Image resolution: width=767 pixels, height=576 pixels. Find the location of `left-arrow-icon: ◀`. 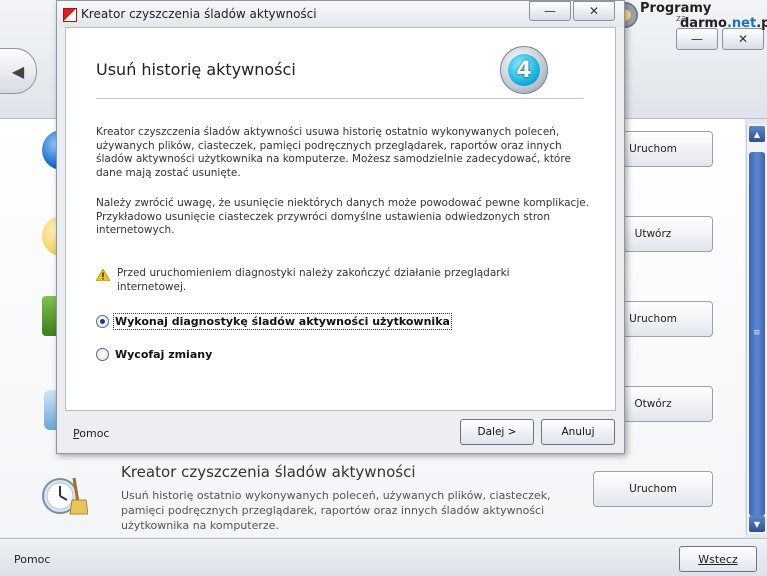

left-arrow-icon: ◀ is located at coordinates (18, 71).